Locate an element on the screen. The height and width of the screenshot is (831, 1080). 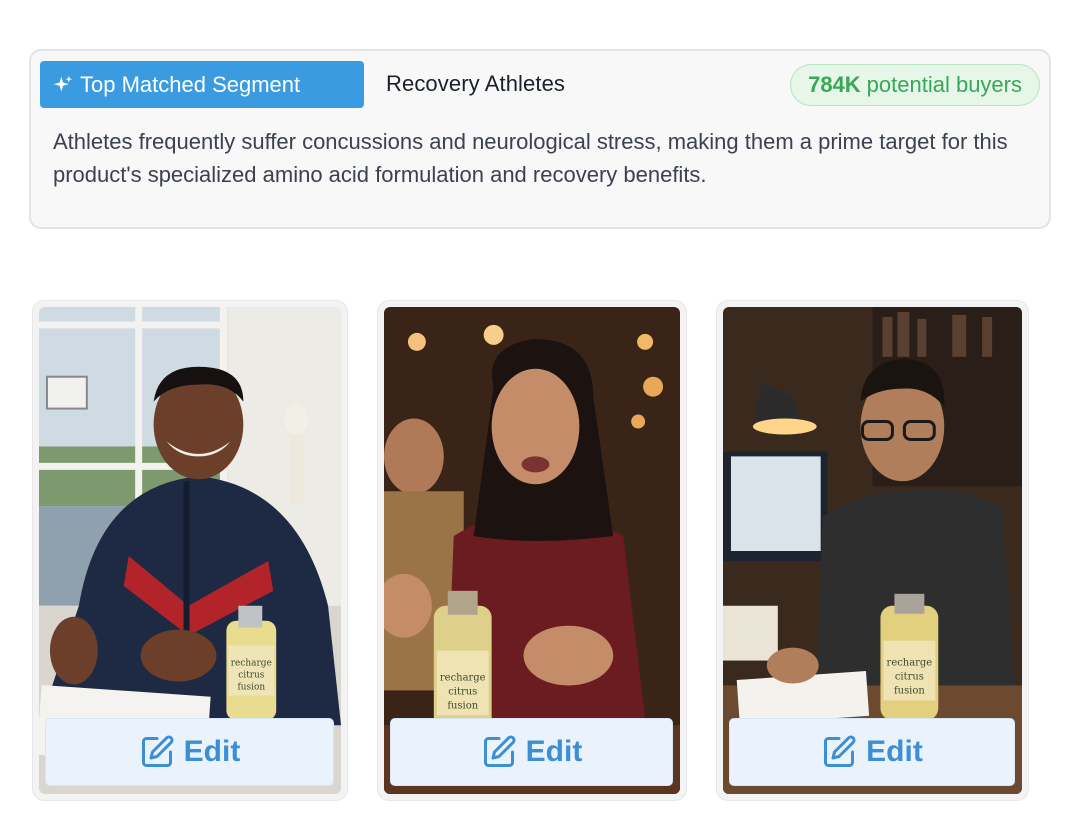
potential-buyers-badge: 784K potential buyers is located at coordinates (915, 85).